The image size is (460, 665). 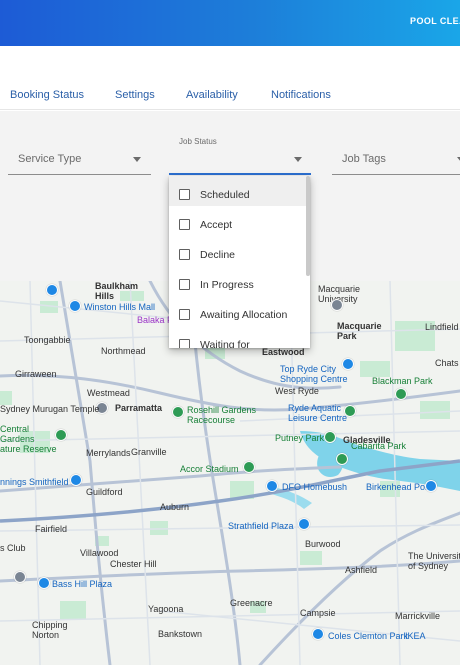 What do you see at coordinates (361, 570) in the screenshot?
I see `map-label-ashfield: Ashfield` at bounding box center [361, 570].